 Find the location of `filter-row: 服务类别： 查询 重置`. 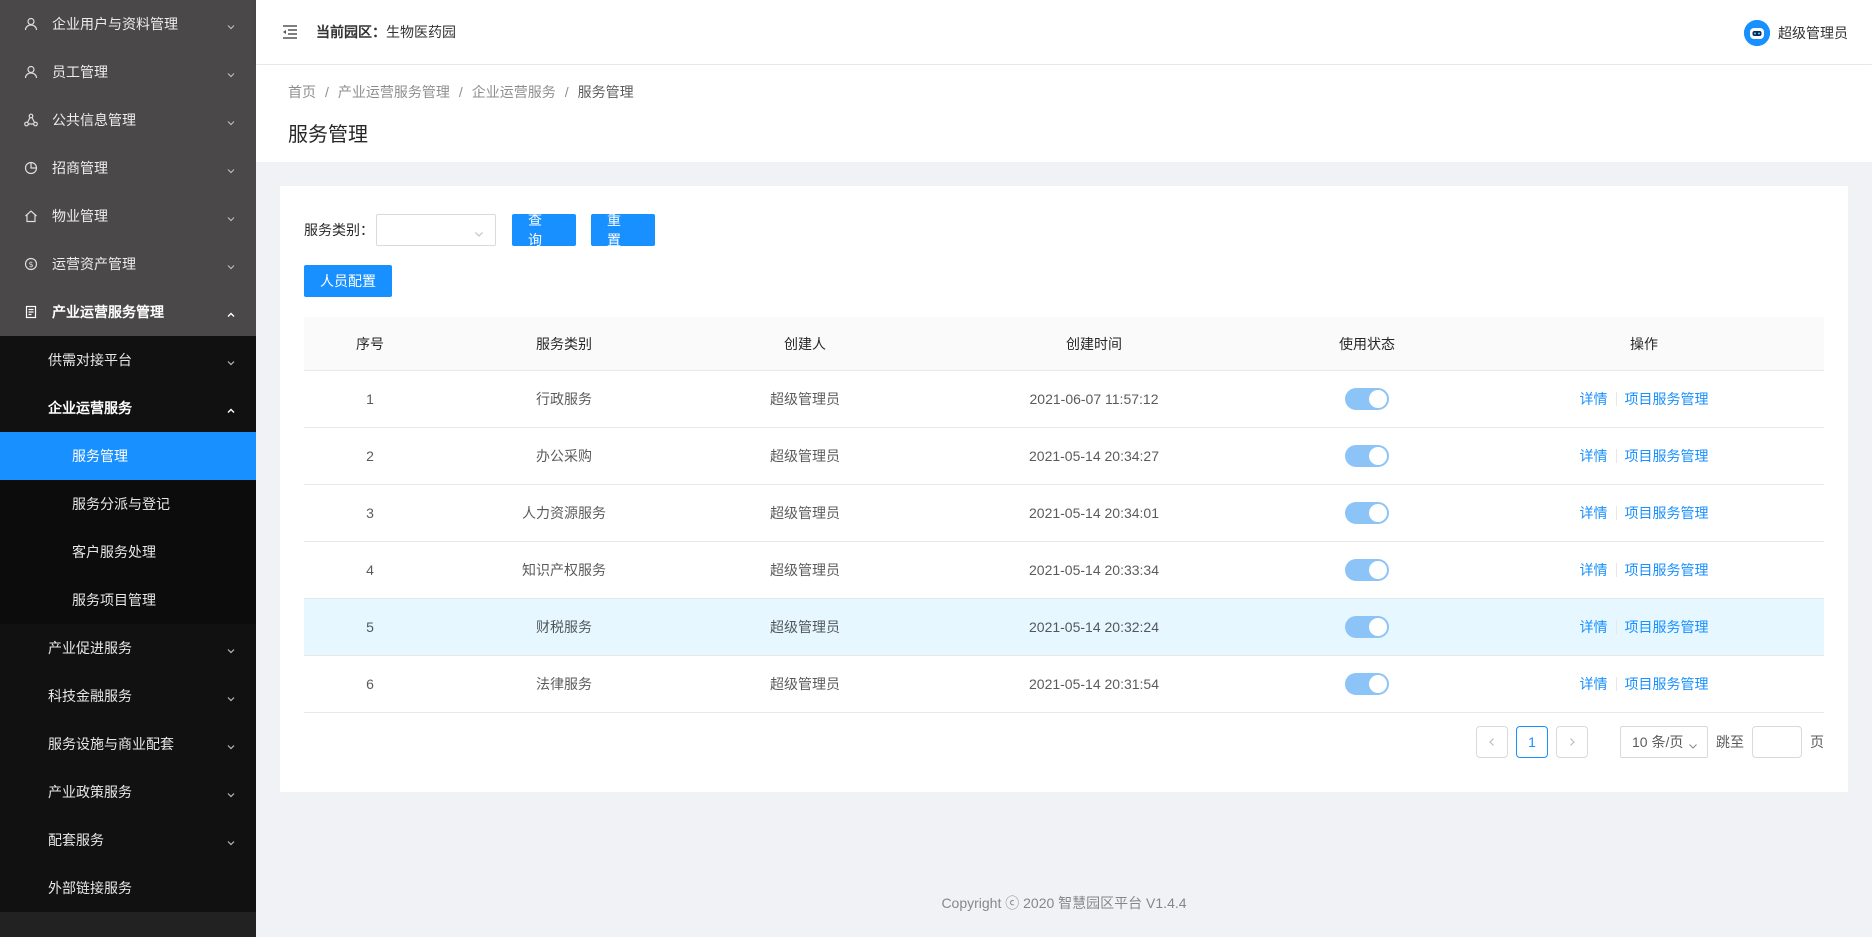

filter-row: 服务类别： 查询 重置 is located at coordinates (1064, 230).